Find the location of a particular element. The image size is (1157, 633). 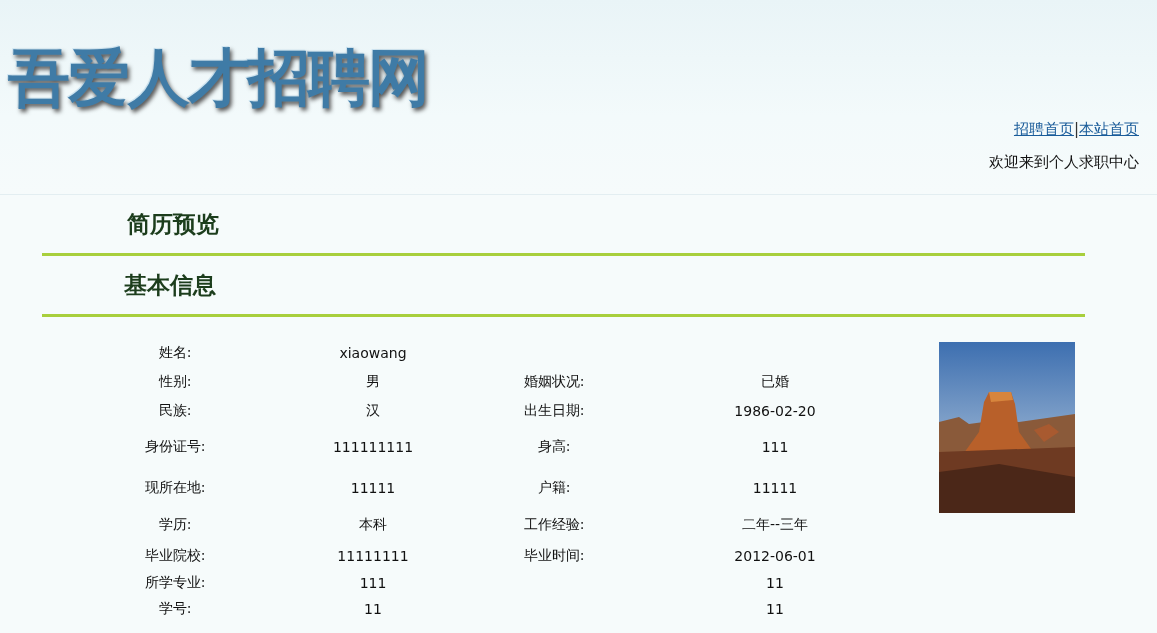

welcome-text: 欢迎来到个人求职中心 is located at coordinates (1064, 162).